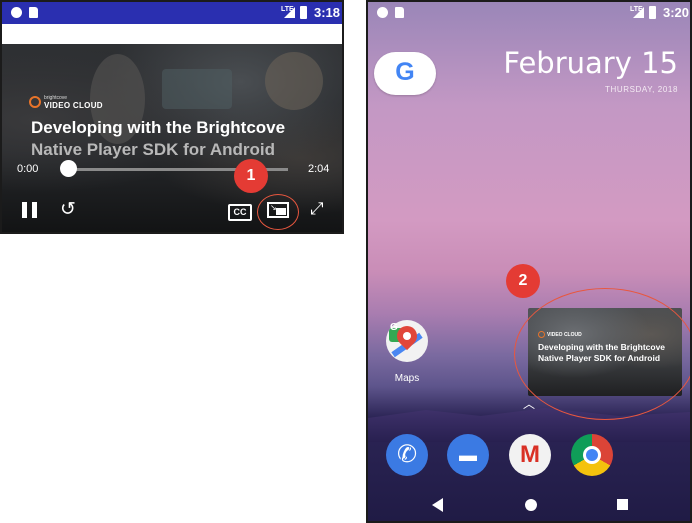 This screenshot has width=692, height=523. What do you see at coordinates (590, 63) in the screenshot?
I see `date-widget: February 15` at bounding box center [590, 63].